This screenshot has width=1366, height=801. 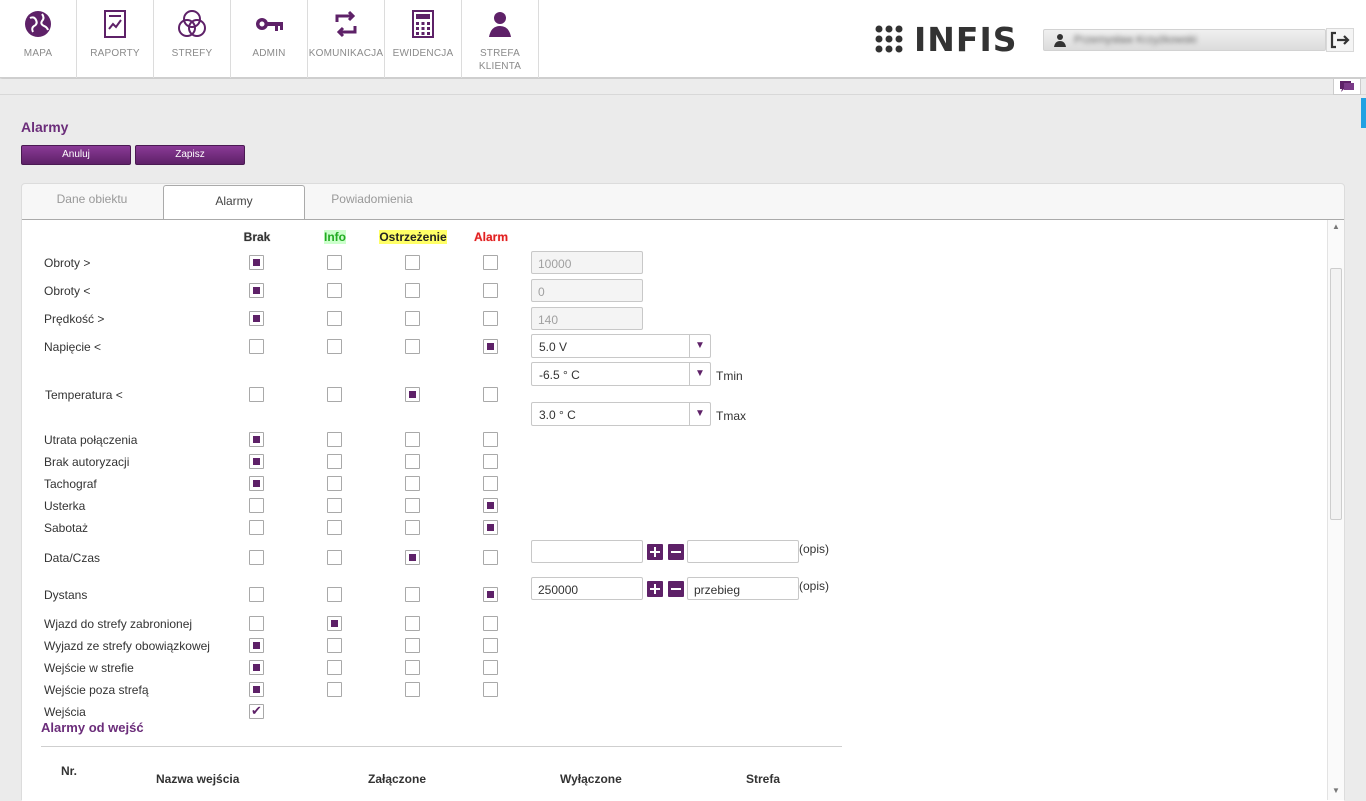 What do you see at coordinates (412, 394) in the screenshot?
I see `temperatura-ostrzezenie-checkbox` at bounding box center [412, 394].